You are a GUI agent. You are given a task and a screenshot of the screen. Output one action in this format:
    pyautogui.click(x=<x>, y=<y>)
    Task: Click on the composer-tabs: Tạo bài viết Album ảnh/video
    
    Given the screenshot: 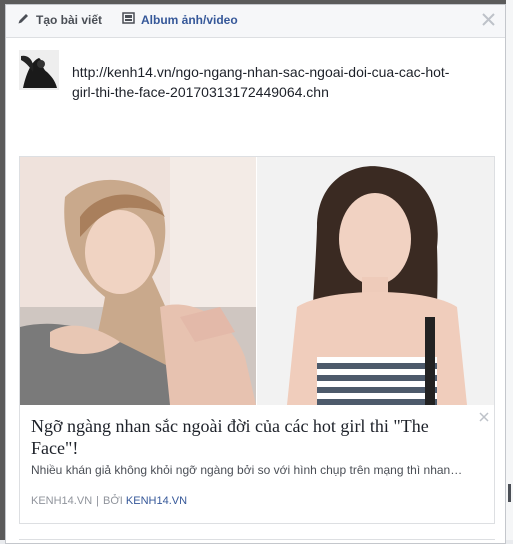 What is the action you would take?
    pyautogui.click(x=255, y=21)
    